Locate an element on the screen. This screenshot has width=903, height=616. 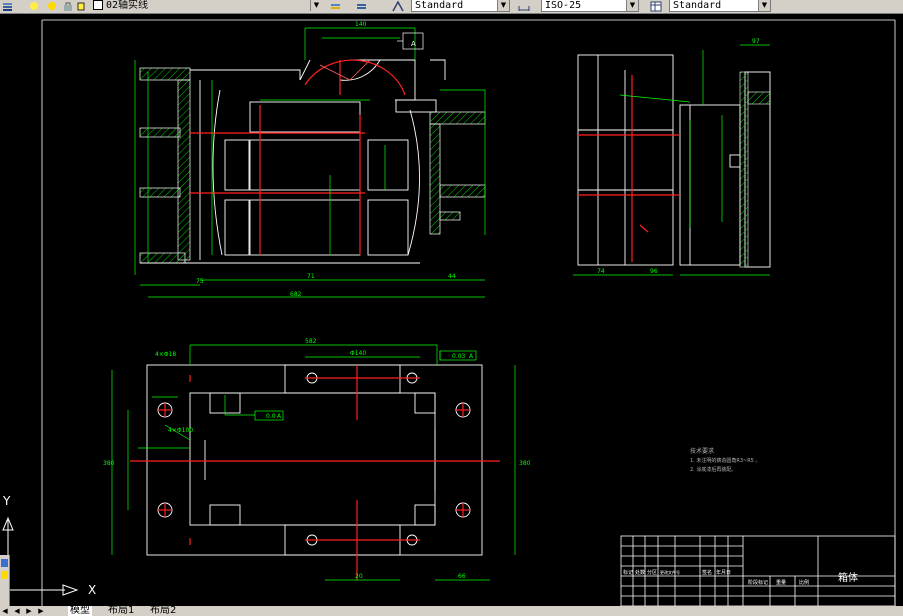
dim-plan-holes: 4×Φ18 is located at coordinates (165, 354).